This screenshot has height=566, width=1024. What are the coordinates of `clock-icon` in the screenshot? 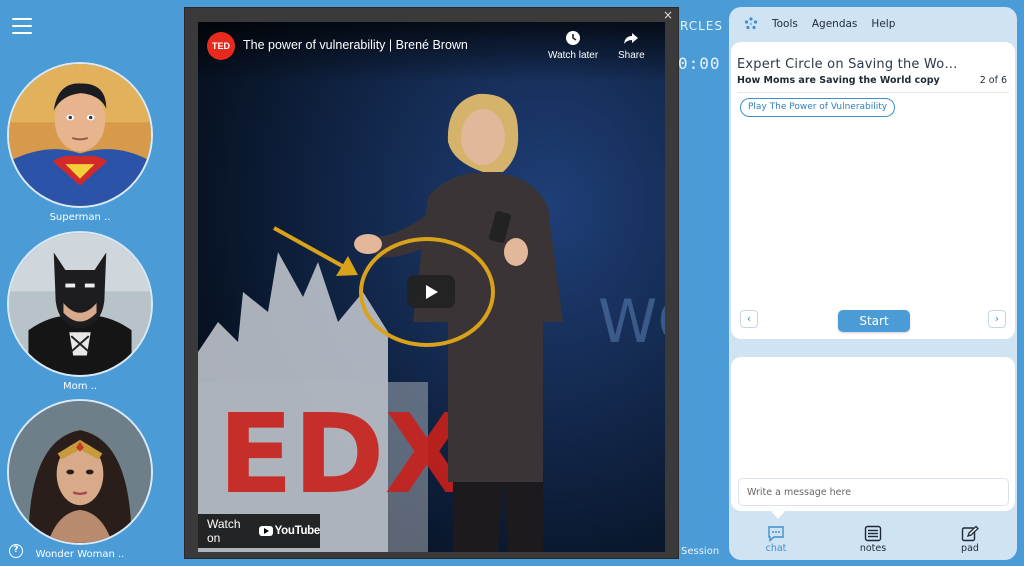 It's located at (573, 38).